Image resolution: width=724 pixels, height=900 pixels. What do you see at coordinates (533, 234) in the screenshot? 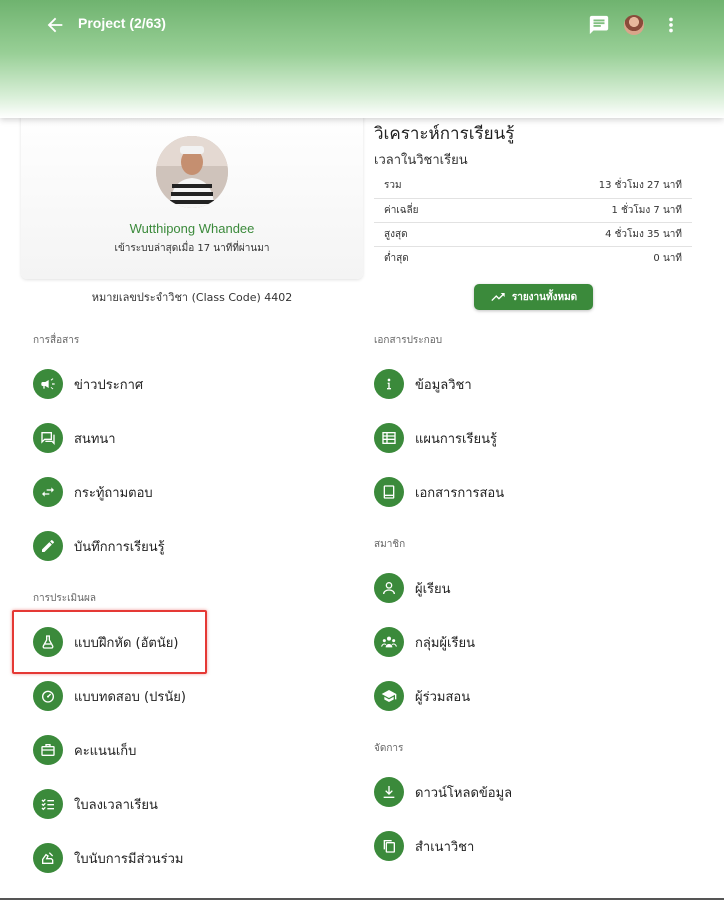
I see `table-row: สูงสุด 4 ชั่วโมง 35 นาที` at bounding box center [533, 234].